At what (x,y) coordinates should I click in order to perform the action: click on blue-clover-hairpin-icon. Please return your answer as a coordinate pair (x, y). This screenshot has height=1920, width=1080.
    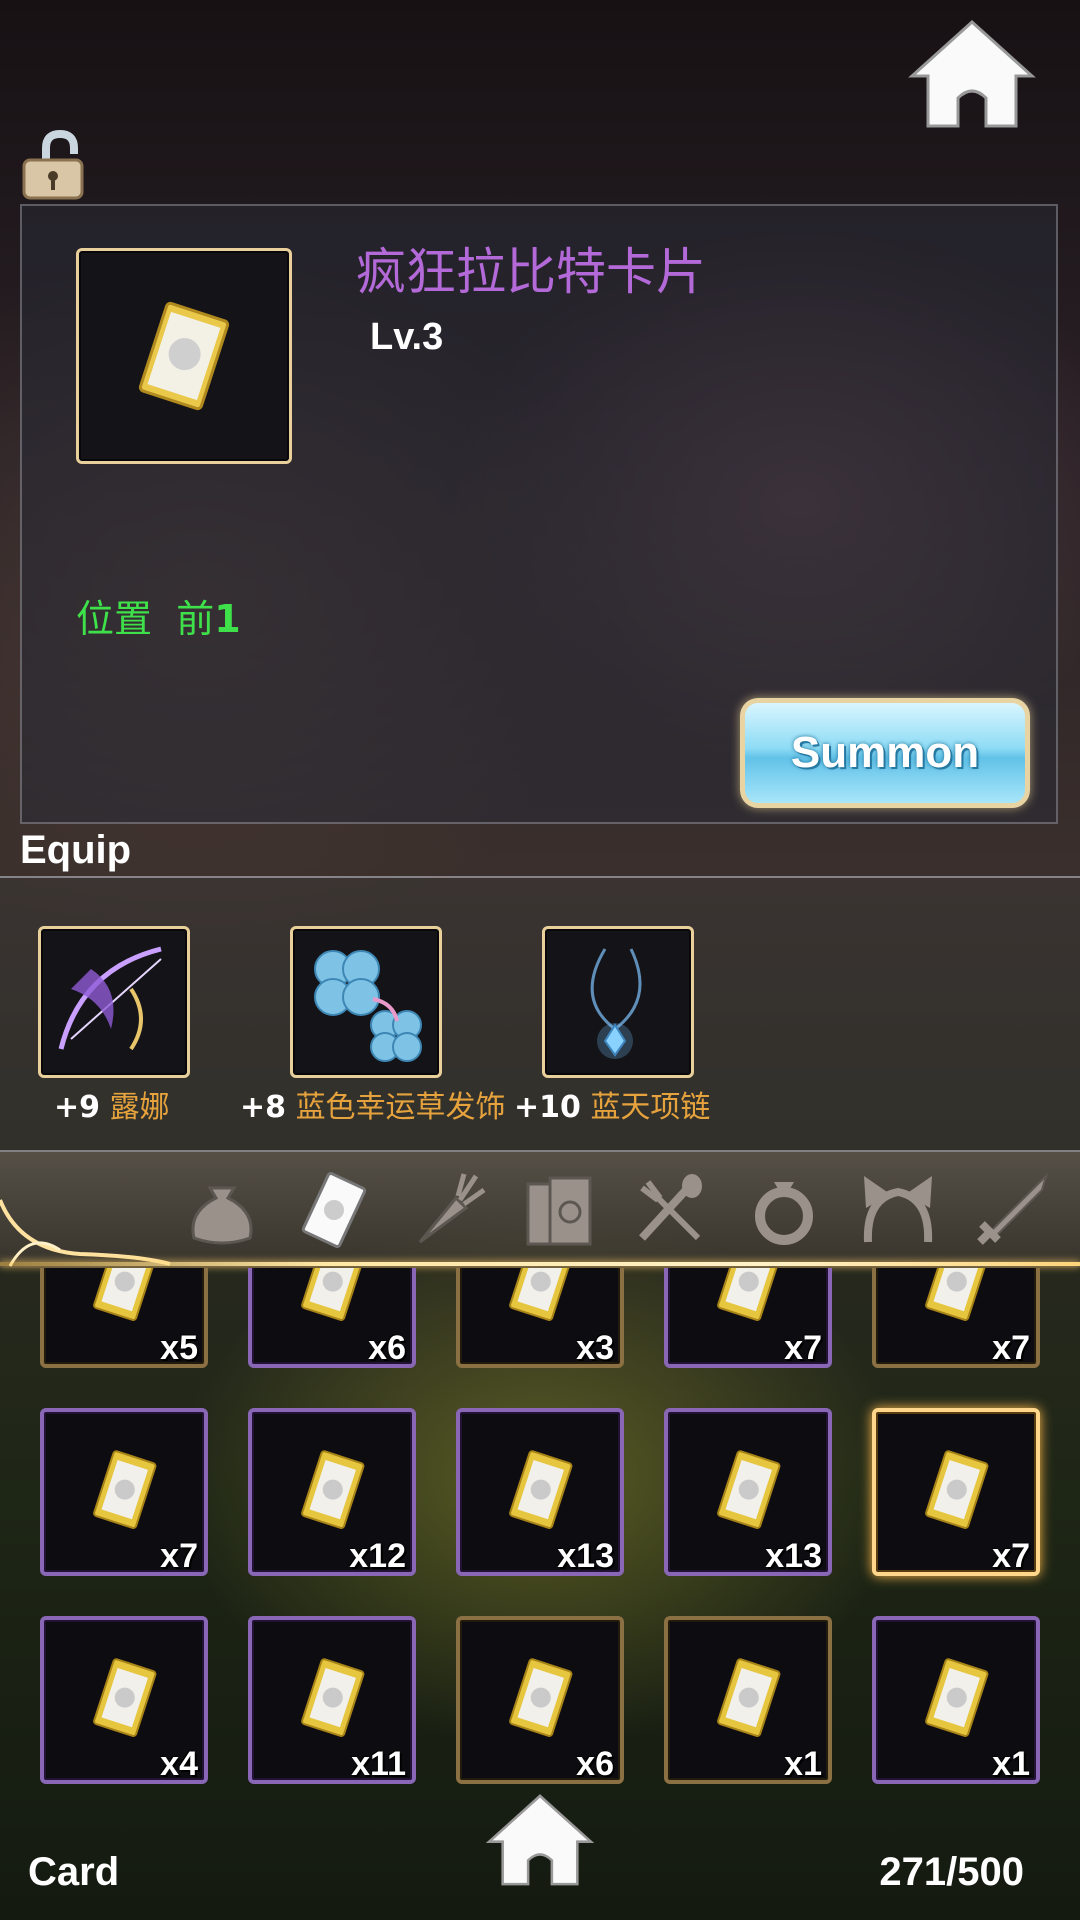
    Looking at the image, I should click on (368, 1006).